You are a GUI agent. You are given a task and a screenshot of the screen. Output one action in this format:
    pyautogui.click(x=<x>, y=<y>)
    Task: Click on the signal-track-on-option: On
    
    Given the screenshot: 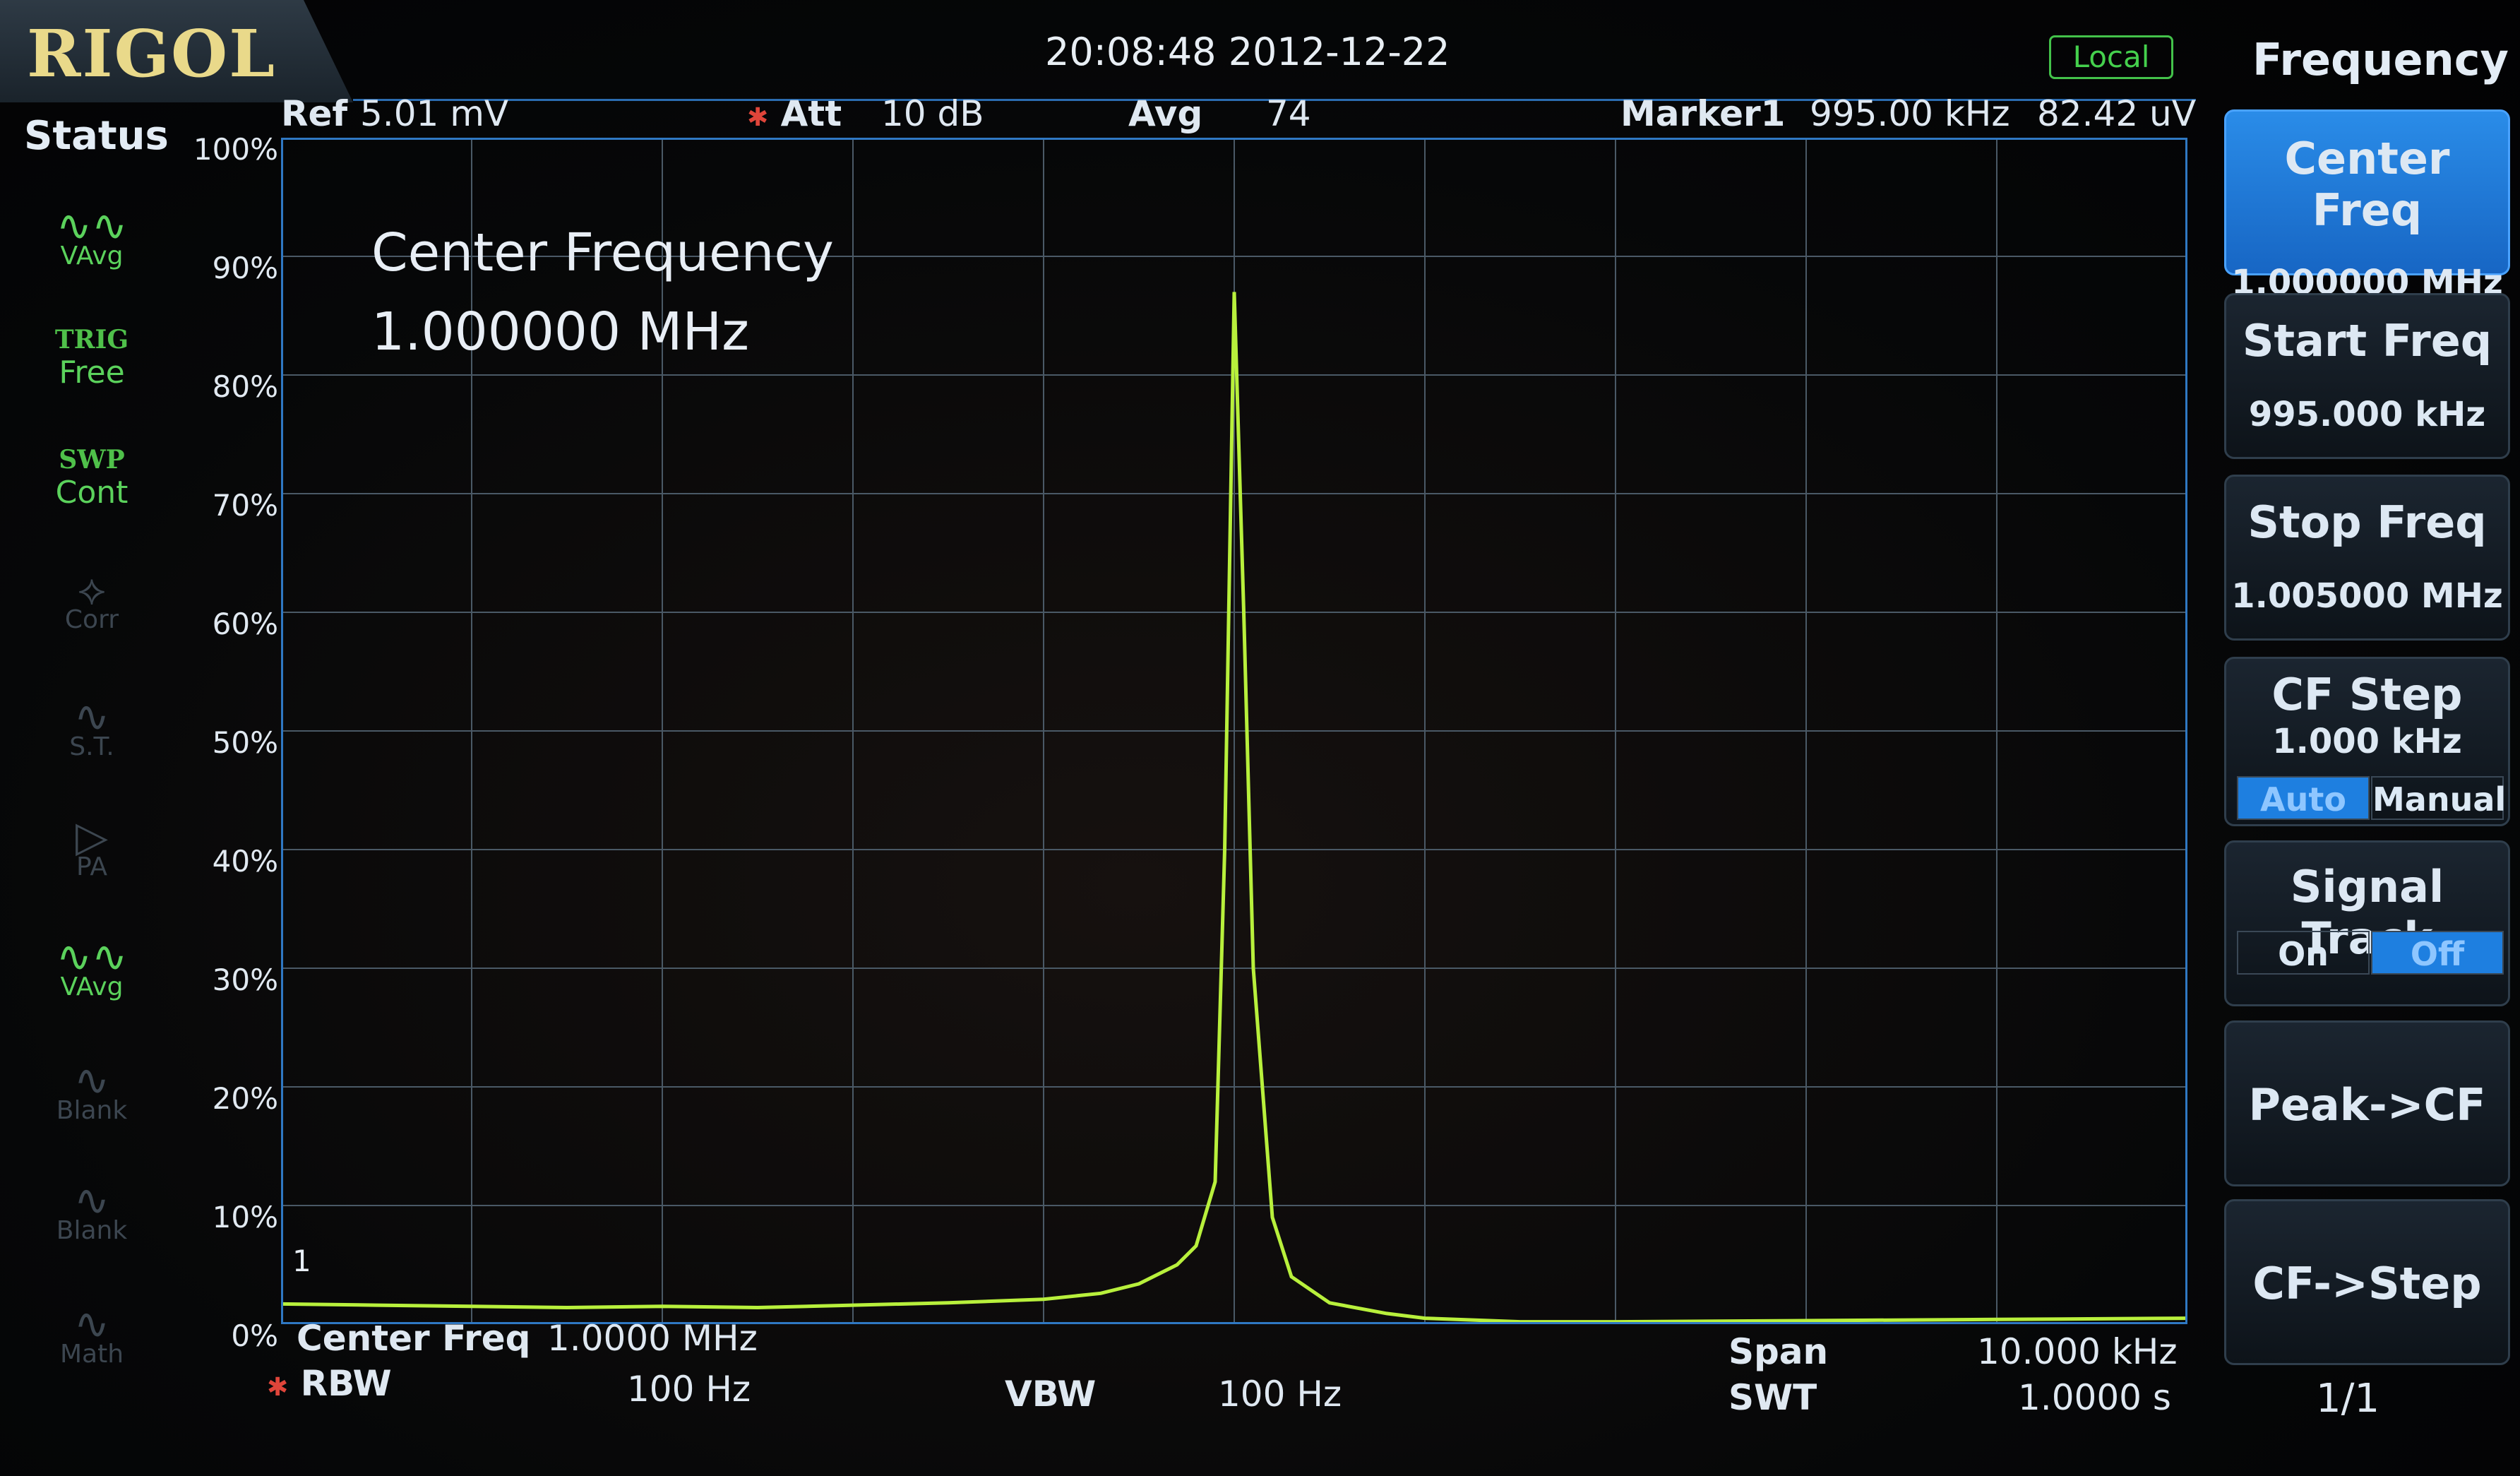 What is the action you would take?
    pyautogui.click(x=2303, y=953)
    